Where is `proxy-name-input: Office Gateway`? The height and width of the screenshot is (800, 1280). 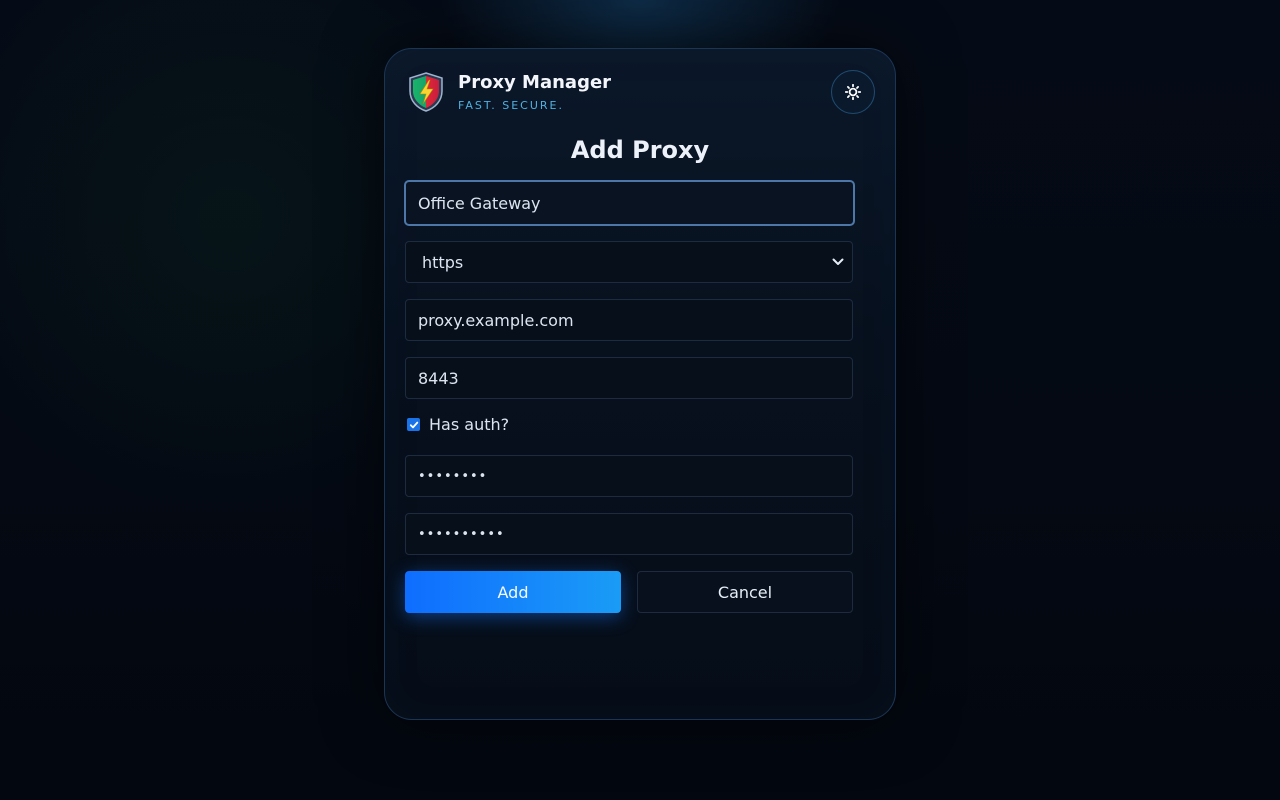
proxy-name-input: Office Gateway is located at coordinates (629, 203).